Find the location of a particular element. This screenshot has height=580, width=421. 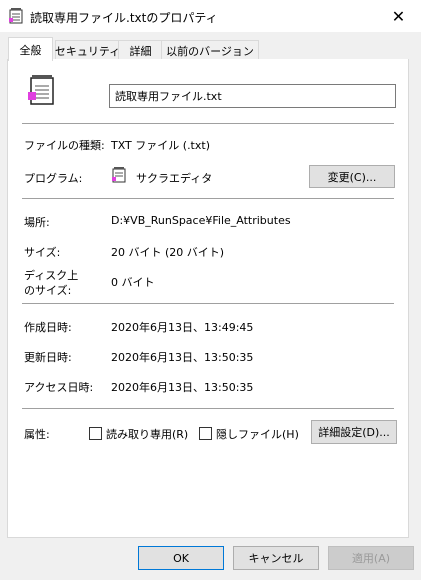

file-type-label: ファイルの種類: is located at coordinates (64, 145).